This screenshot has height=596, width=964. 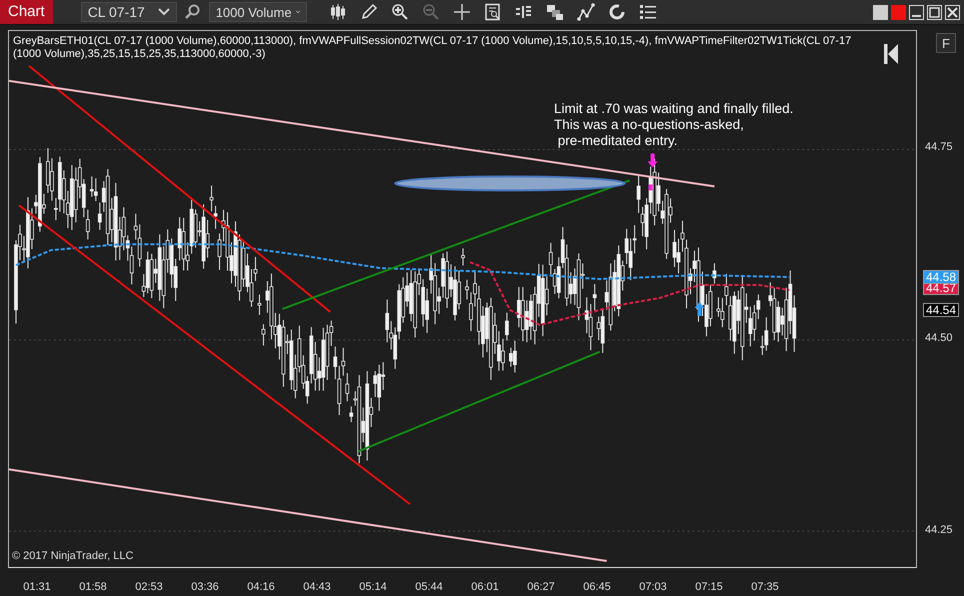 I want to click on time-label: 04:43, so click(x=317, y=587).